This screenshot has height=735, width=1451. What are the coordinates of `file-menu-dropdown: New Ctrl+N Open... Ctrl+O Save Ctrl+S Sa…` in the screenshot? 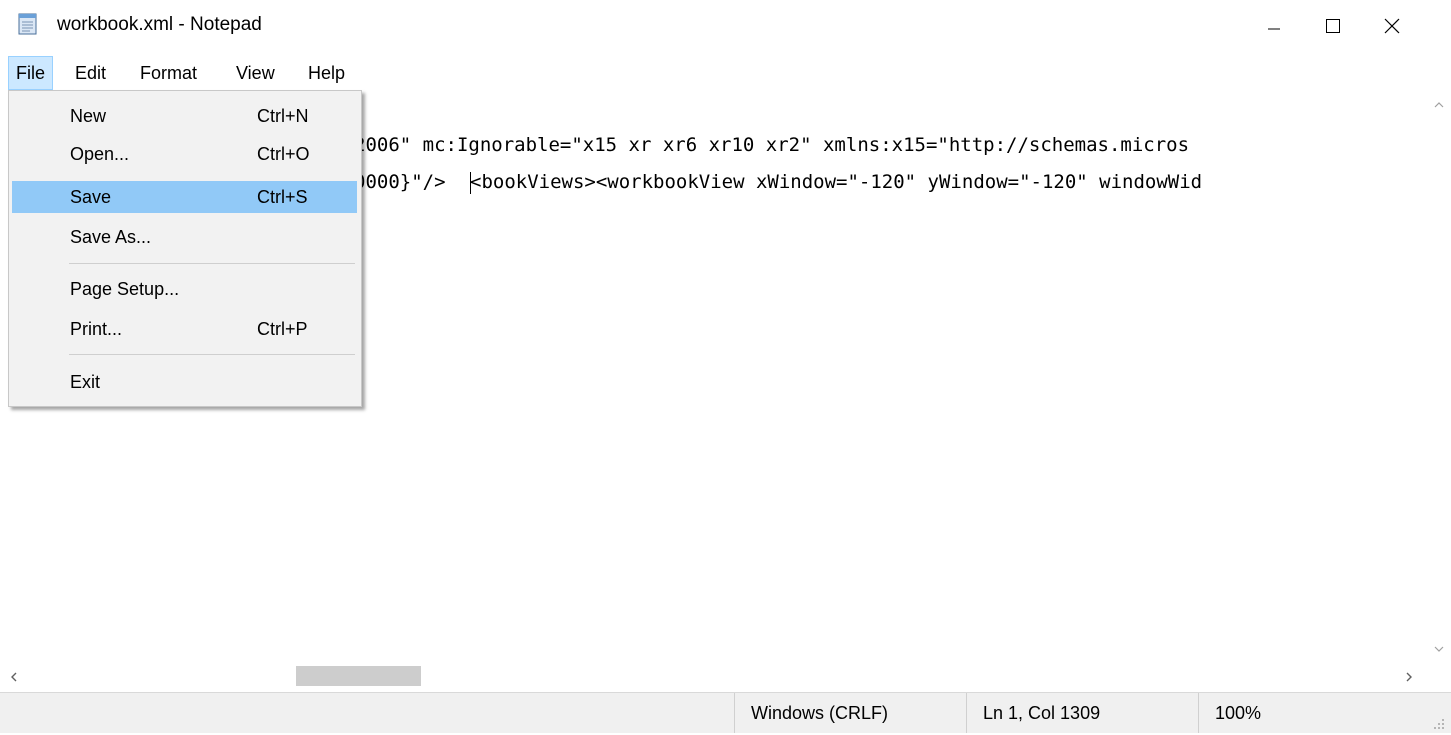 It's located at (185, 248).